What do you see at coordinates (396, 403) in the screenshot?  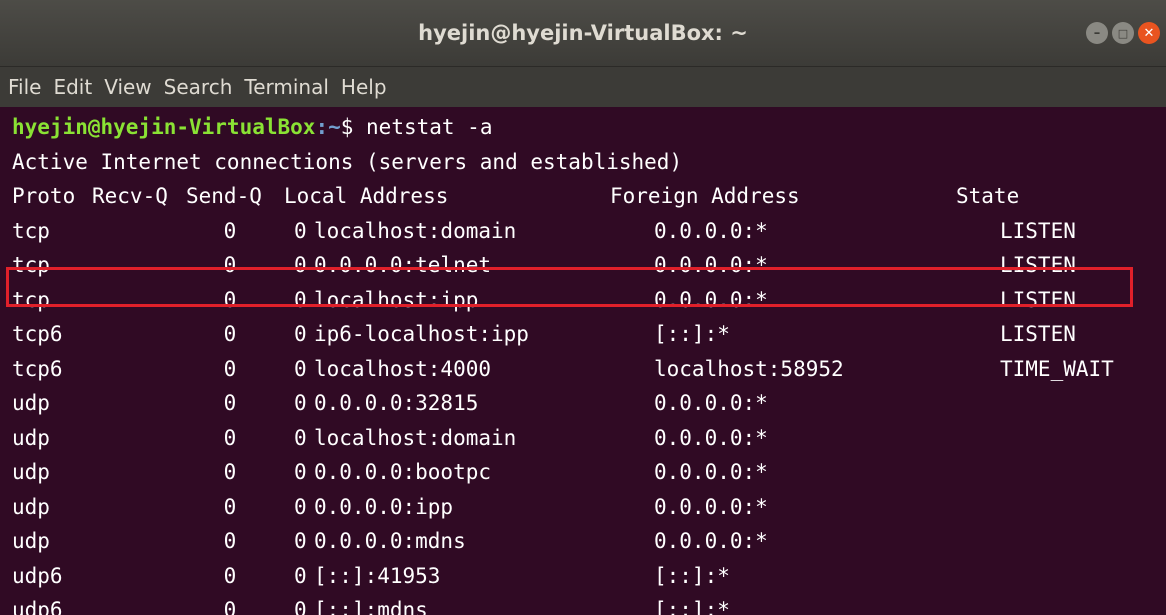 I see `cell-local-address: 0.0.0.0:32815` at bounding box center [396, 403].